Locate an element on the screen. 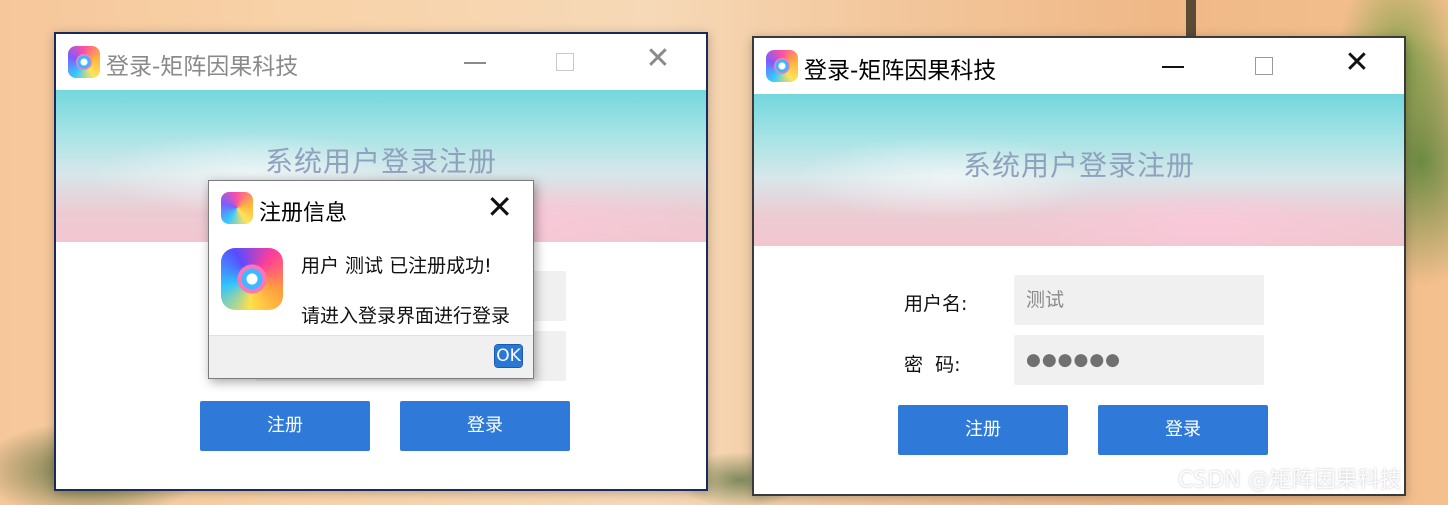 Image resolution: width=1448 pixels, height=505 pixels. banner: 系统用户登录注册 is located at coordinates (1079, 170).